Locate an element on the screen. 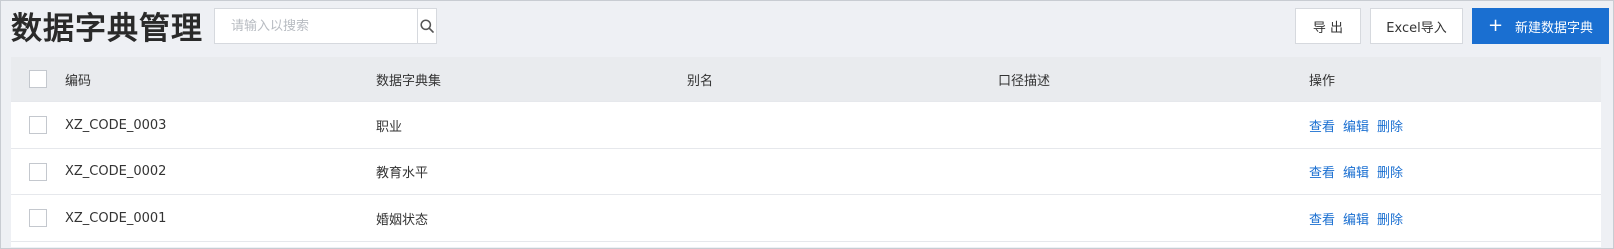  search-box is located at coordinates (325, 26).